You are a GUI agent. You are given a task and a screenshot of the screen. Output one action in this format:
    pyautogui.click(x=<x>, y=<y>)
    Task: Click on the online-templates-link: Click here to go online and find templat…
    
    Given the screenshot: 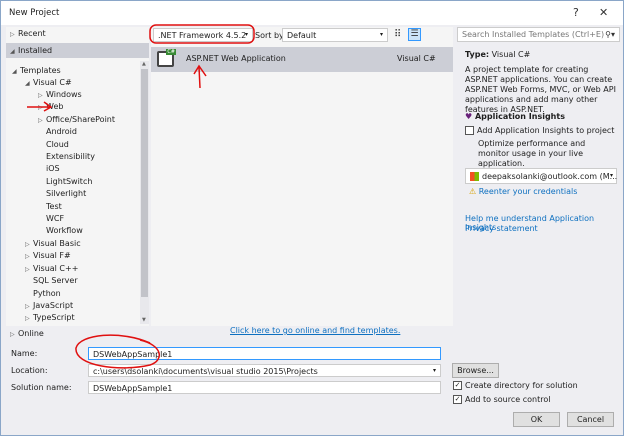 What is the action you would take?
    pyautogui.click(x=315, y=330)
    